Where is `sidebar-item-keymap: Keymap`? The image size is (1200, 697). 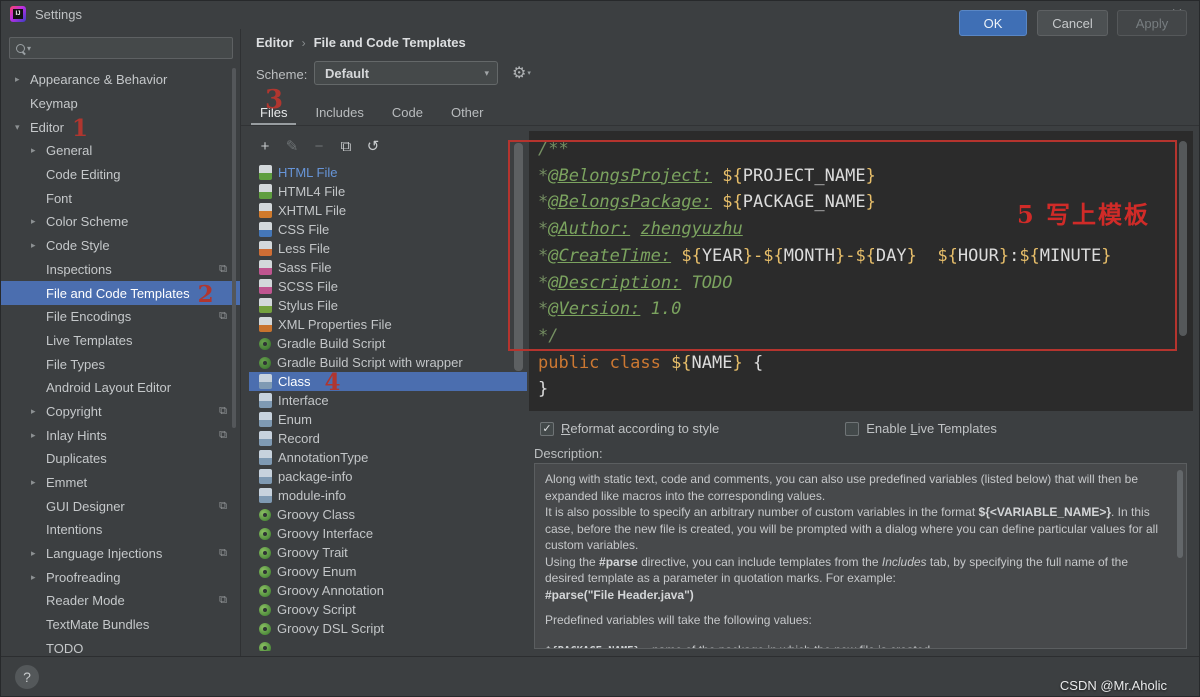 sidebar-item-keymap: Keymap is located at coordinates (120, 104).